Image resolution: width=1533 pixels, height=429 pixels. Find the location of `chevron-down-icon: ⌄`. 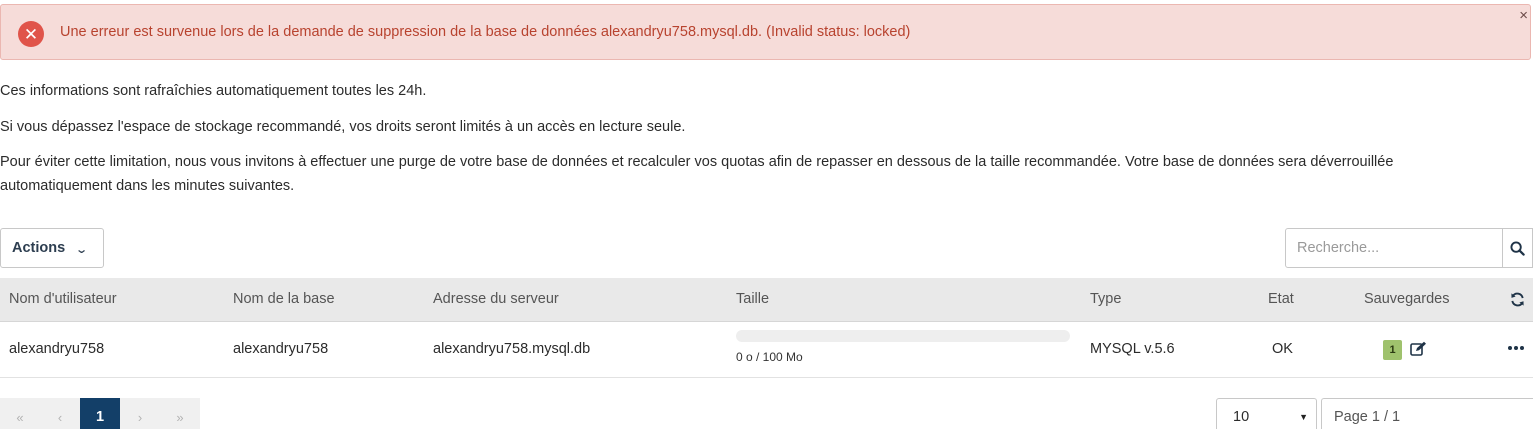

chevron-down-icon: ⌄ is located at coordinates (82, 249).